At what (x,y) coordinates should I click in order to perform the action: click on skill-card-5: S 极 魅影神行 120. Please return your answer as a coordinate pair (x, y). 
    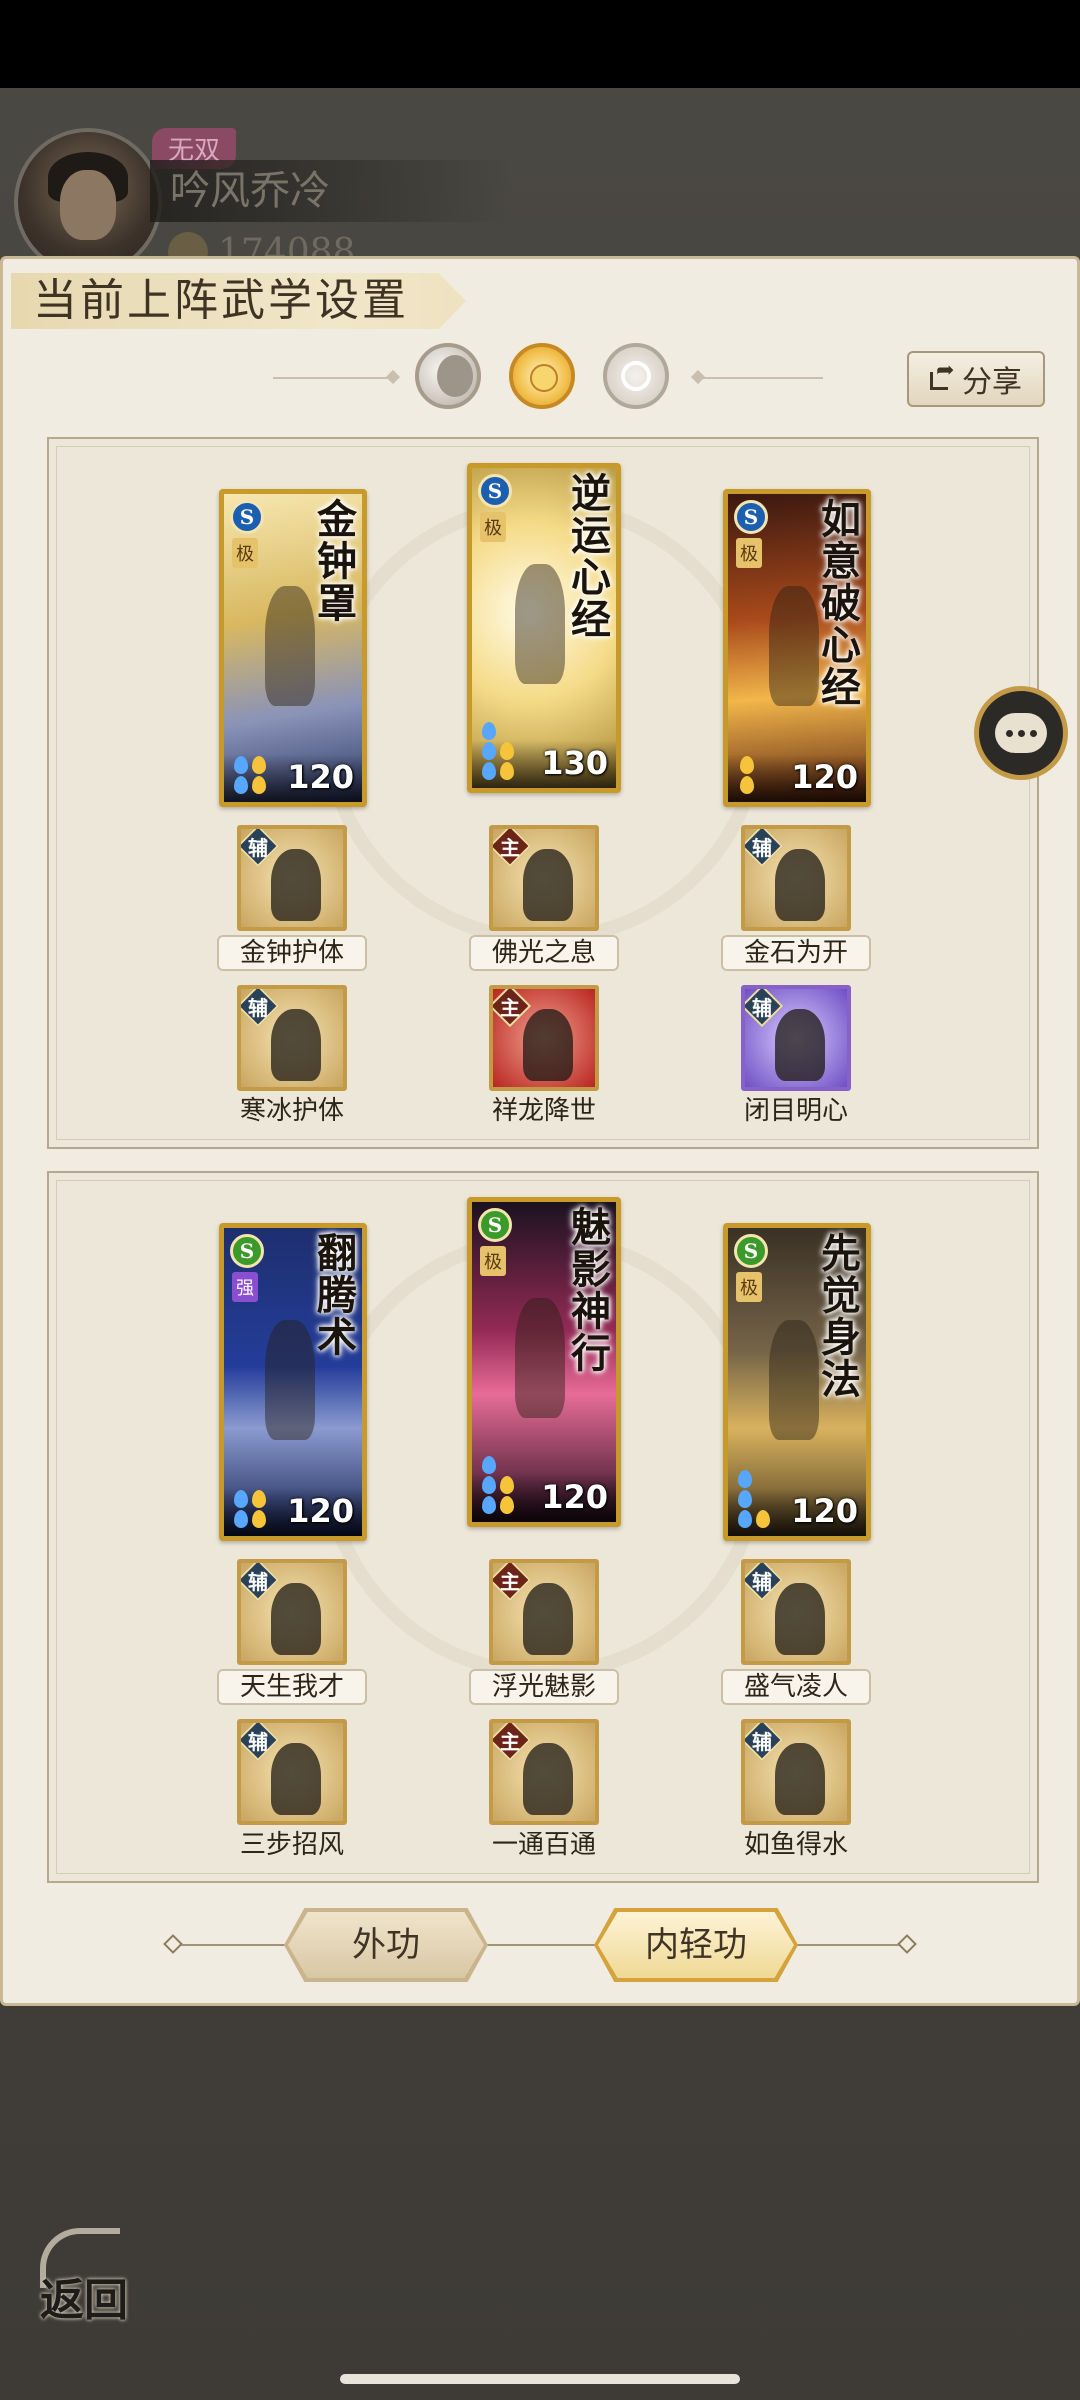
    Looking at the image, I should click on (544, 1362).